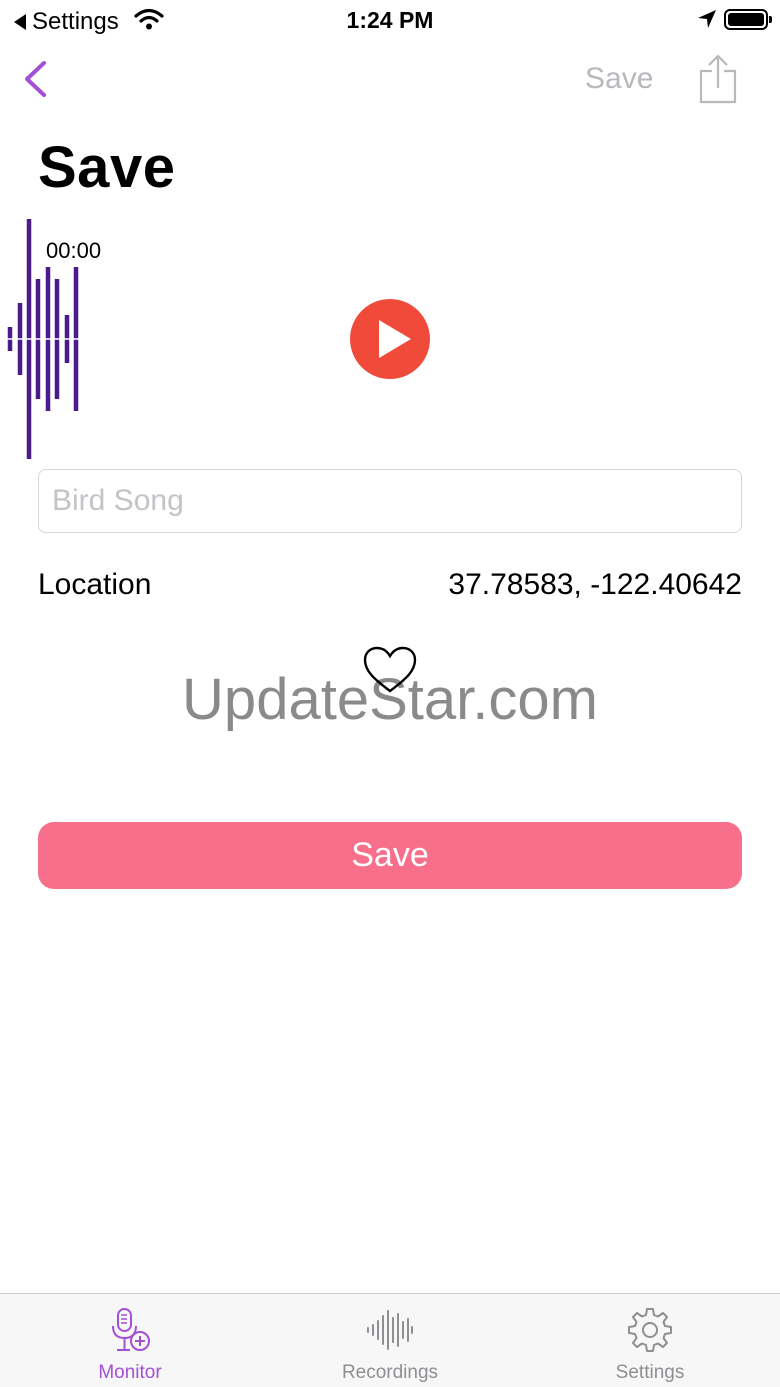 The width and height of the screenshot is (780, 1387). What do you see at coordinates (390, 1372) in the screenshot?
I see `tab-recordings-label: Recordings` at bounding box center [390, 1372].